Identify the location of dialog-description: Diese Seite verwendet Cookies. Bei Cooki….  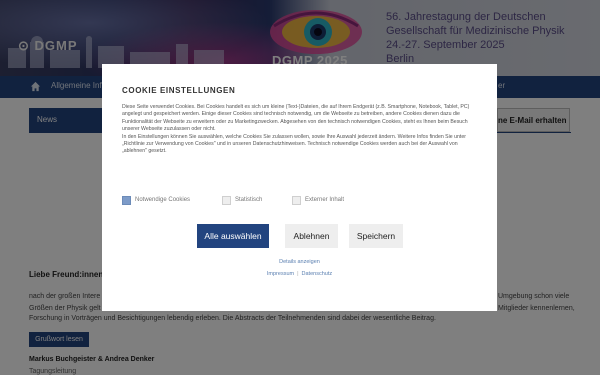
(301, 130).